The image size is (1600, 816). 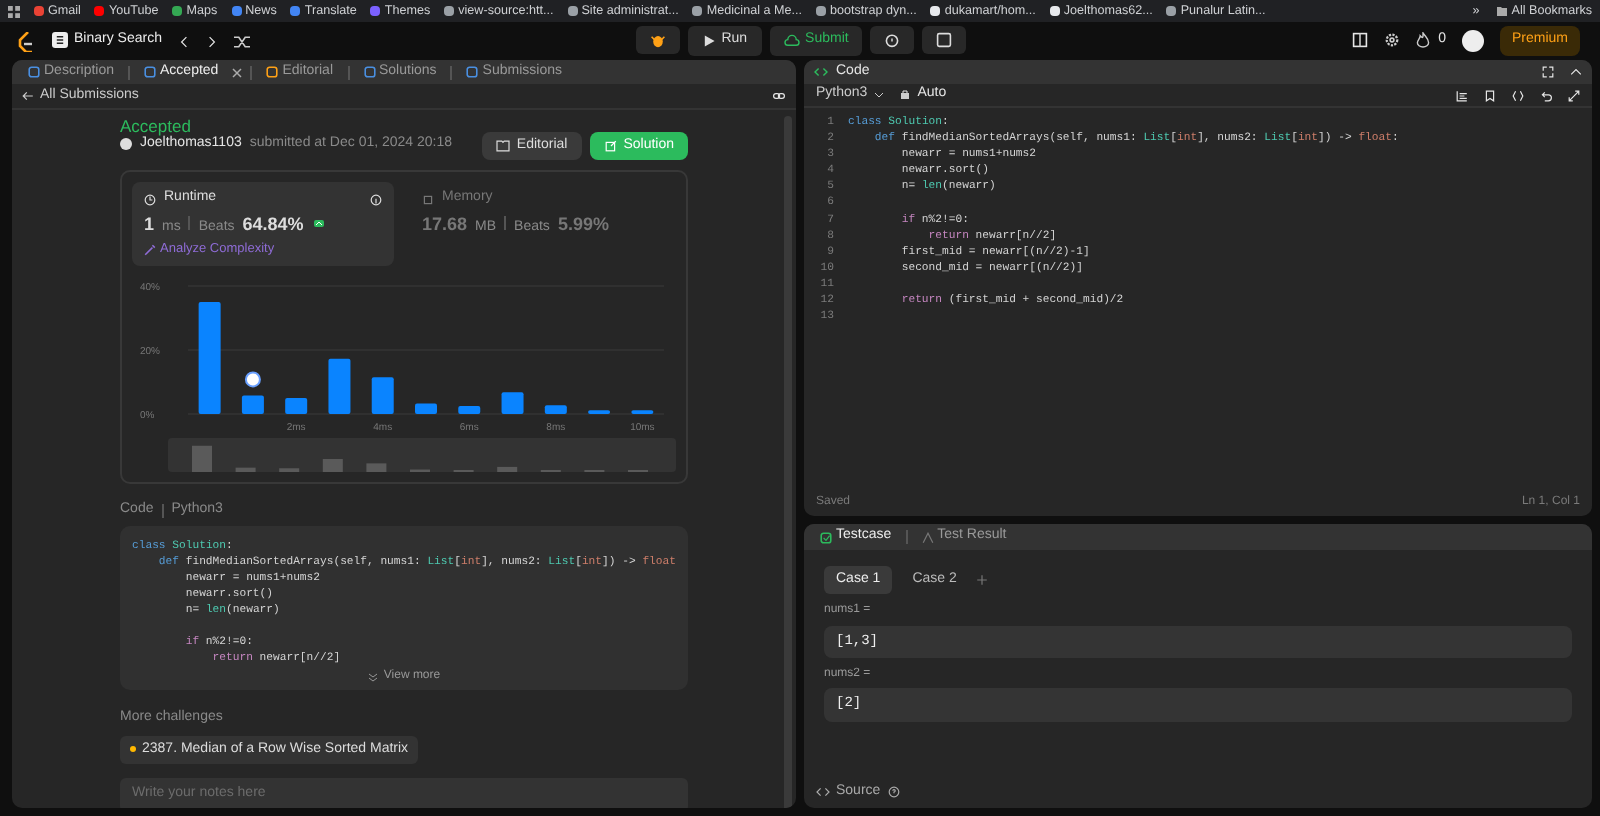 What do you see at coordinates (241, 41) in the screenshot?
I see `shuffle-icon` at bounding box center [241, 41].